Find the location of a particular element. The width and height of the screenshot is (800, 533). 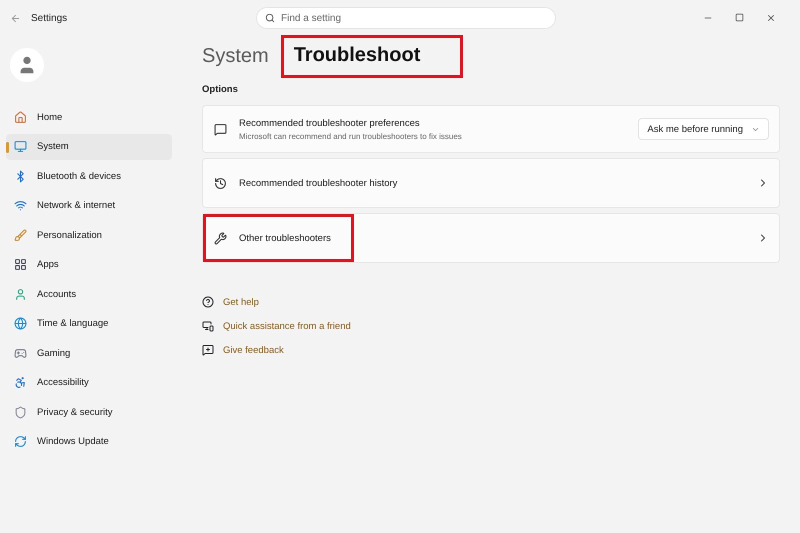

nav-label: Home is located at coordinates (49, 117).